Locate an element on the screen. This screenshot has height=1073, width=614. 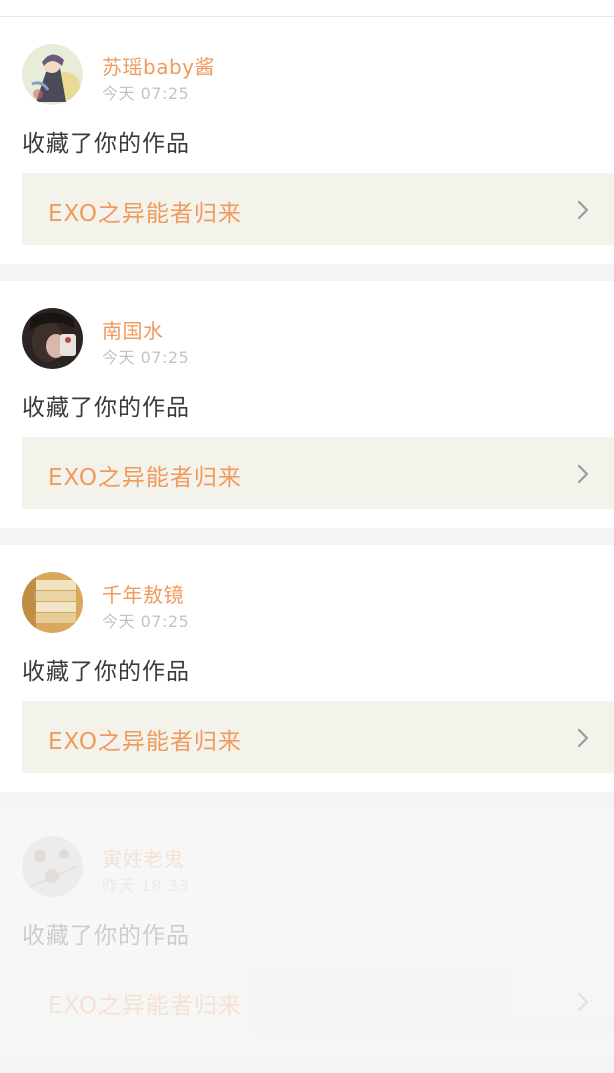
username: 南国水 is located at coordinates (133, 329).